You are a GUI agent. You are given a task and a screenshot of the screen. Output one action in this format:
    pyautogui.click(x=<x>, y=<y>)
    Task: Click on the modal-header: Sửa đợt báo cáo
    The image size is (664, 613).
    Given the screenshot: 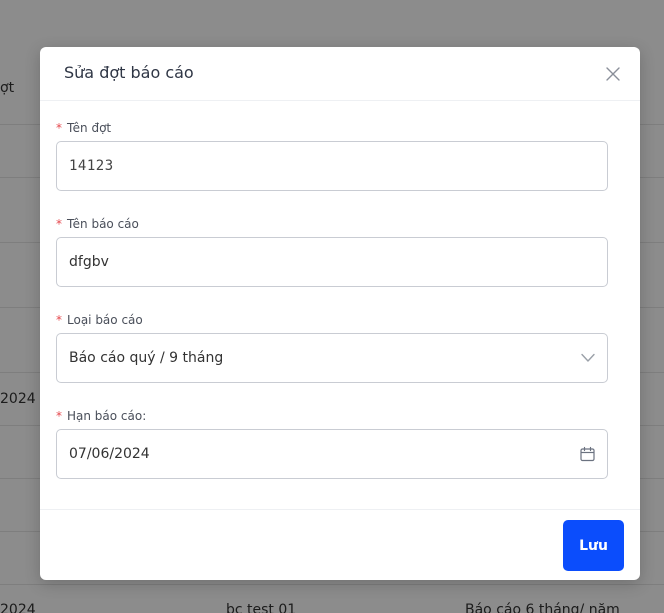 What is the action you would take?
    pyautogui.click(x=340, y=74)
    